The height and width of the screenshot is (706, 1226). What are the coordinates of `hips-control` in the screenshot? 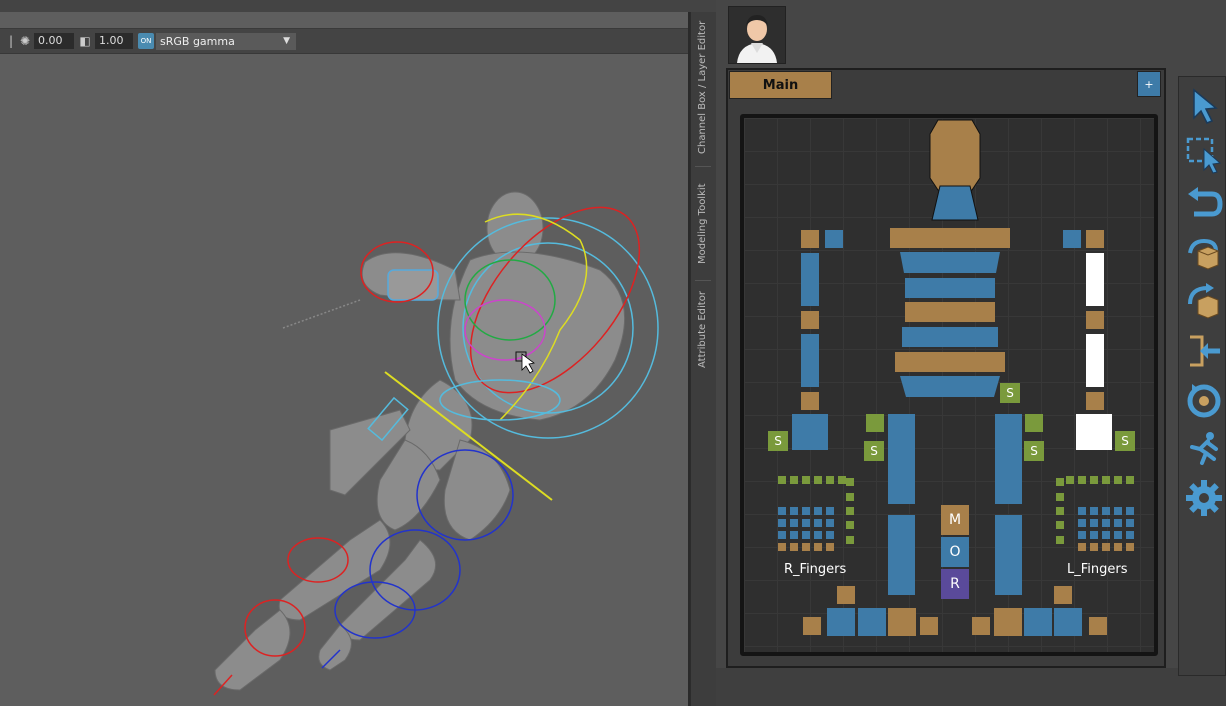 It's located at (950, 362).